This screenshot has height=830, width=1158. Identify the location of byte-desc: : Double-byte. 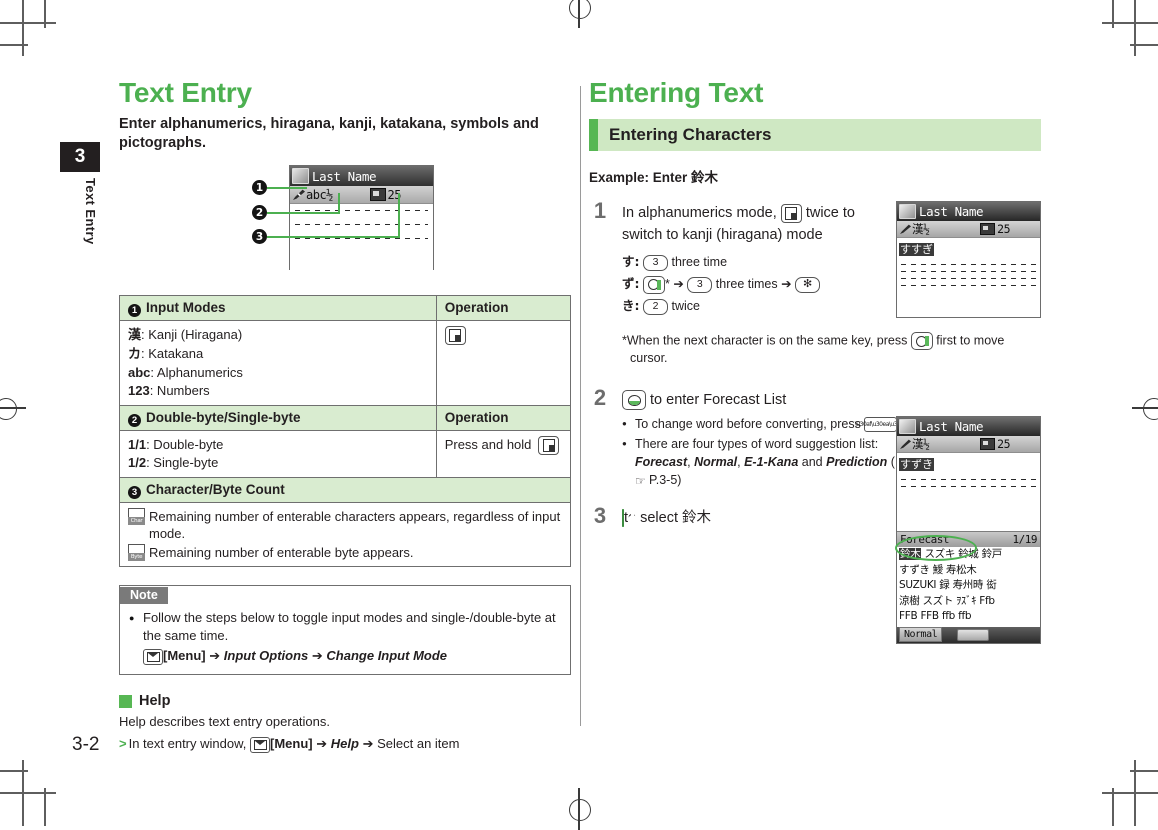
(185, 444).